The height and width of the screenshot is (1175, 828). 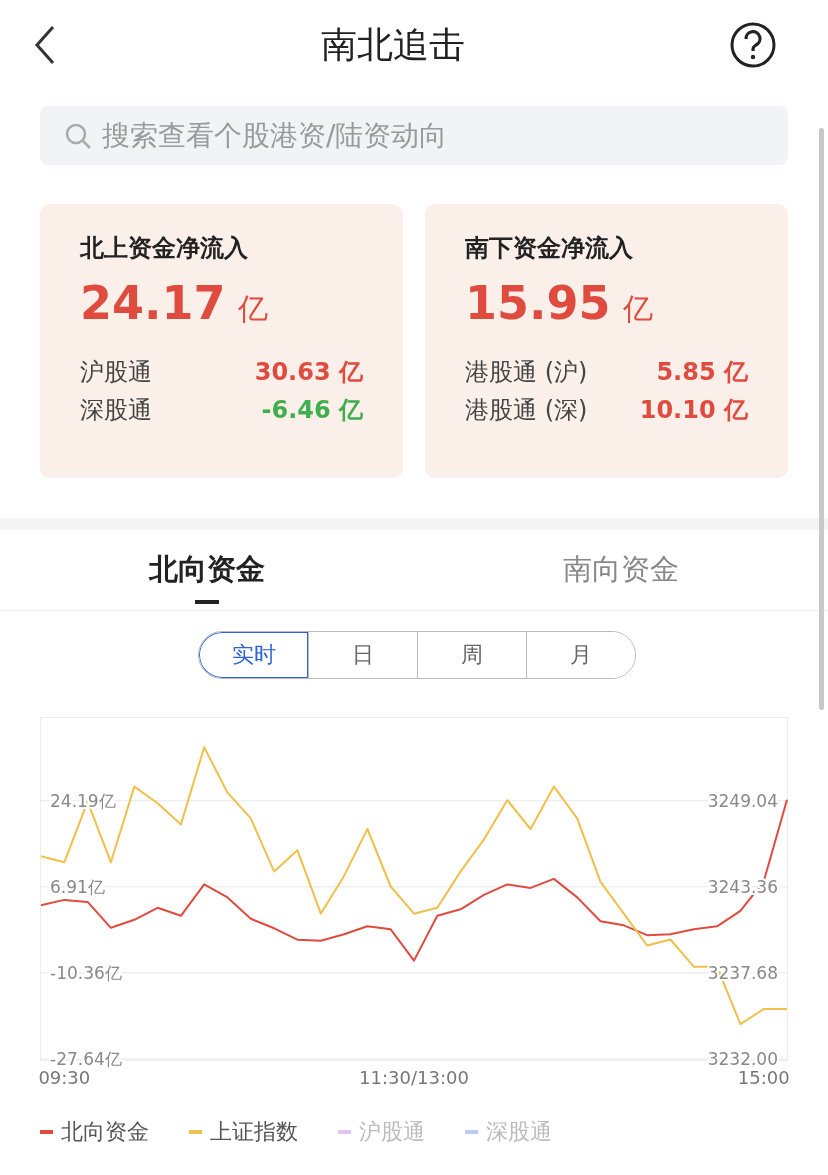 I want to click on axis-label: -27.64亿, so click(x=86, y=1059).